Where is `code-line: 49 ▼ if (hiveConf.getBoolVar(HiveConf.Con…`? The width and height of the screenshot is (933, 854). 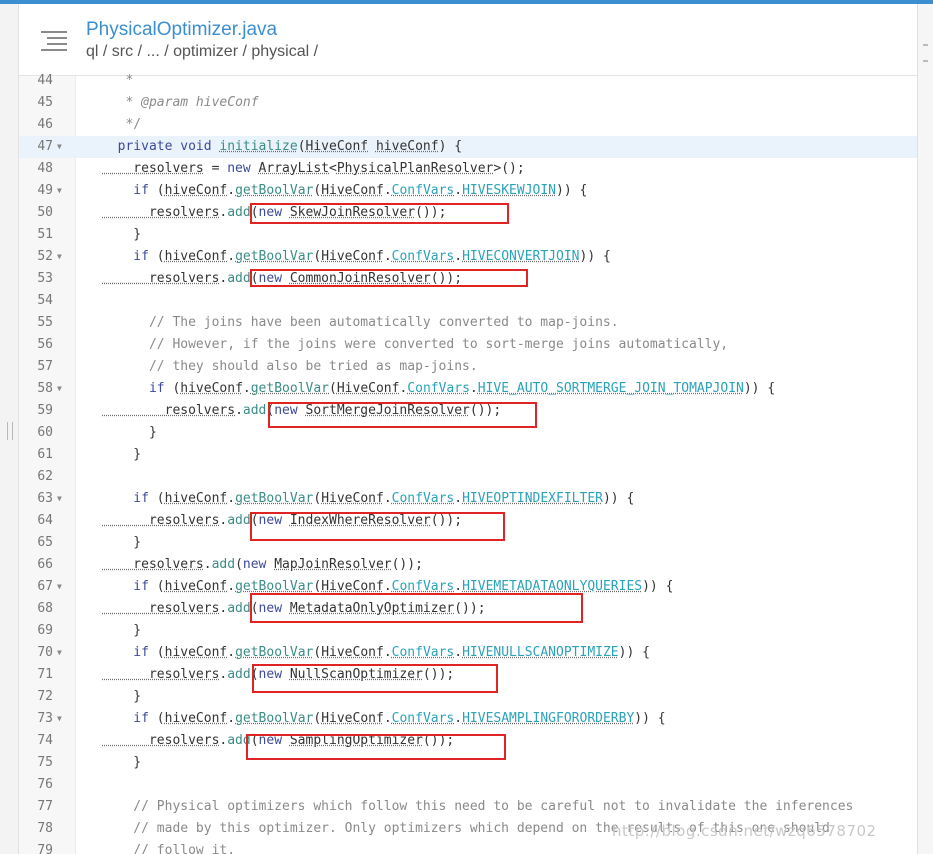 code-line: 49 ▼ if (hiveConf.getBoolVar(HiveConf.Con… is located at coordinates (468, 191).